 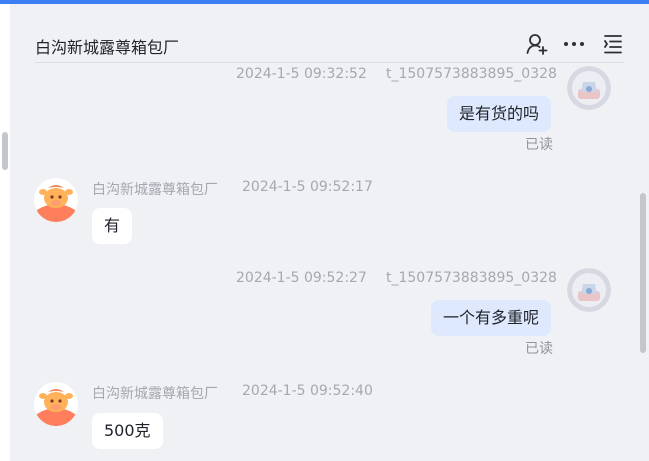 I want to click on message-bubble: 有, so click(x=112, y=226).